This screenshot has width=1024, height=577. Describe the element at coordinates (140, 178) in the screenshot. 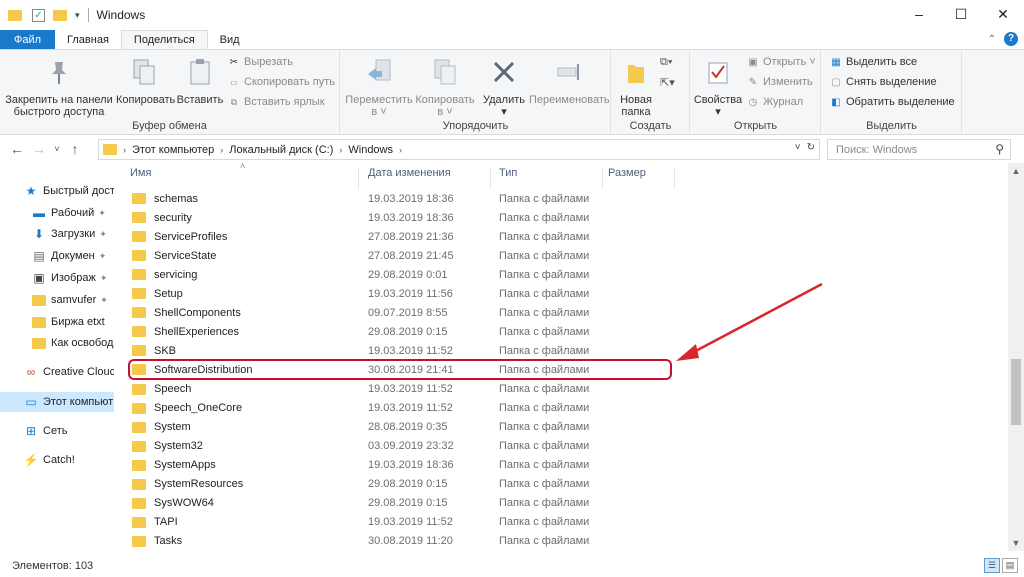

I see `column-header-name: Имя` at that location.